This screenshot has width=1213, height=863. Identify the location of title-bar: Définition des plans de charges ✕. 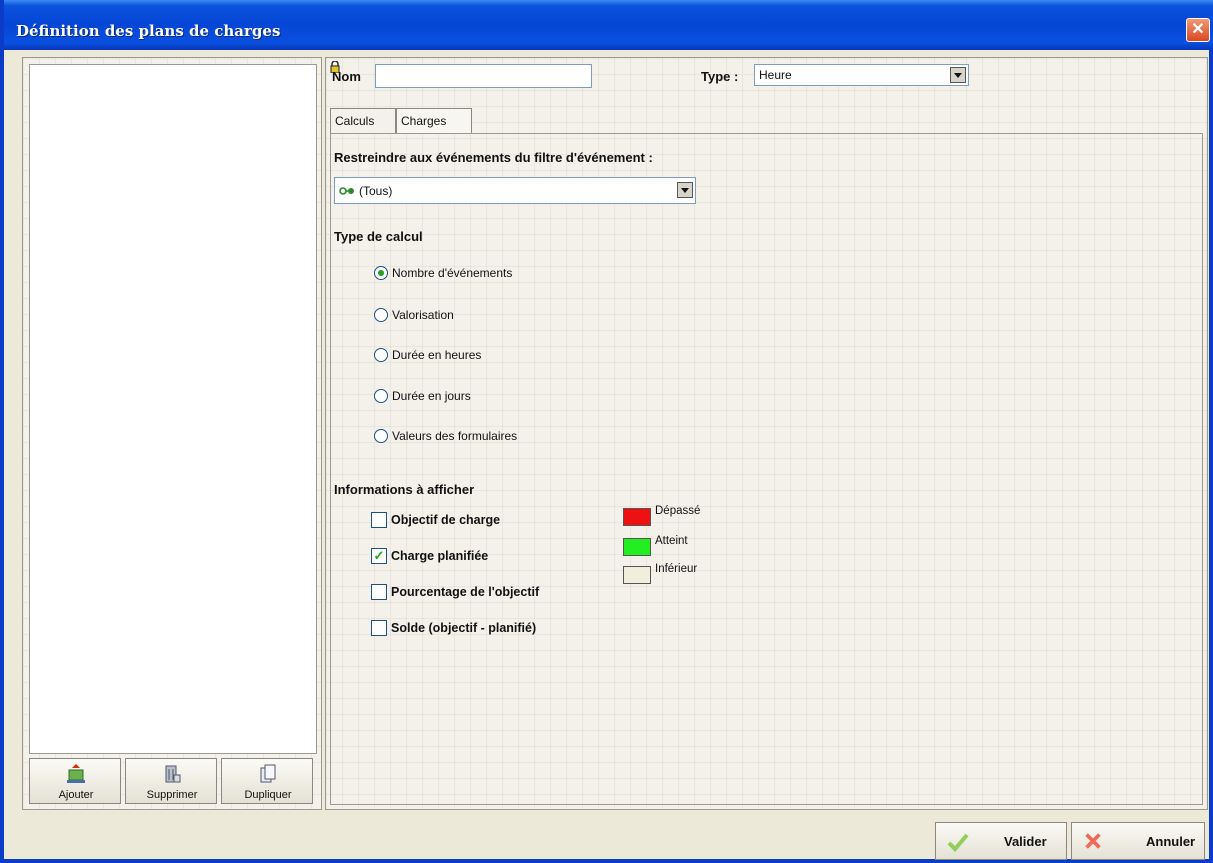
(608, 25).